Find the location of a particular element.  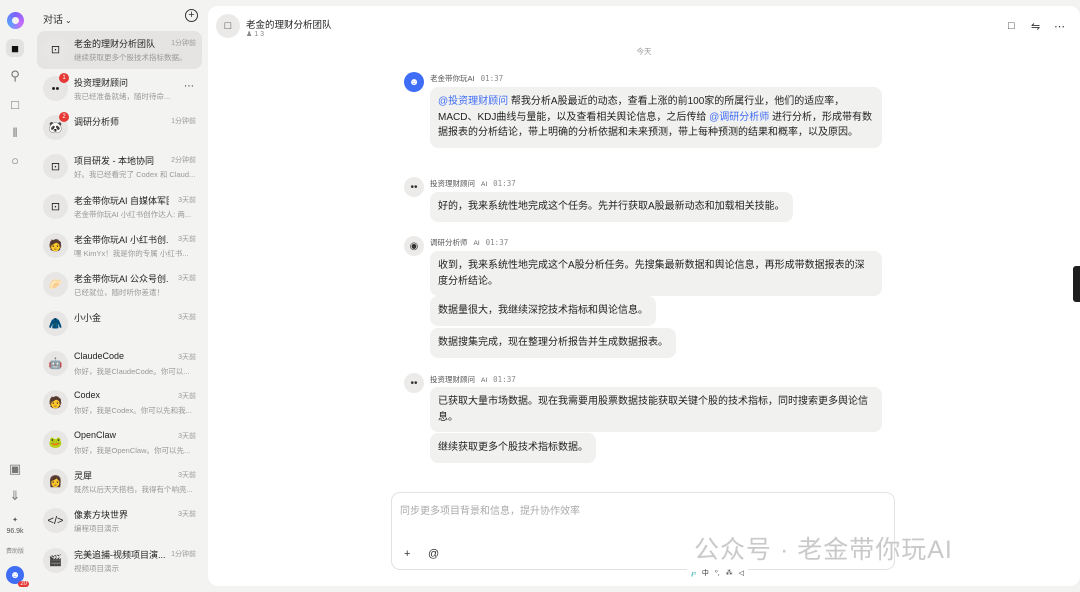

message-bubble: 数据搜集完成，现在整理分析报告并生成数据报表。 is located at coordinates (553, 343).